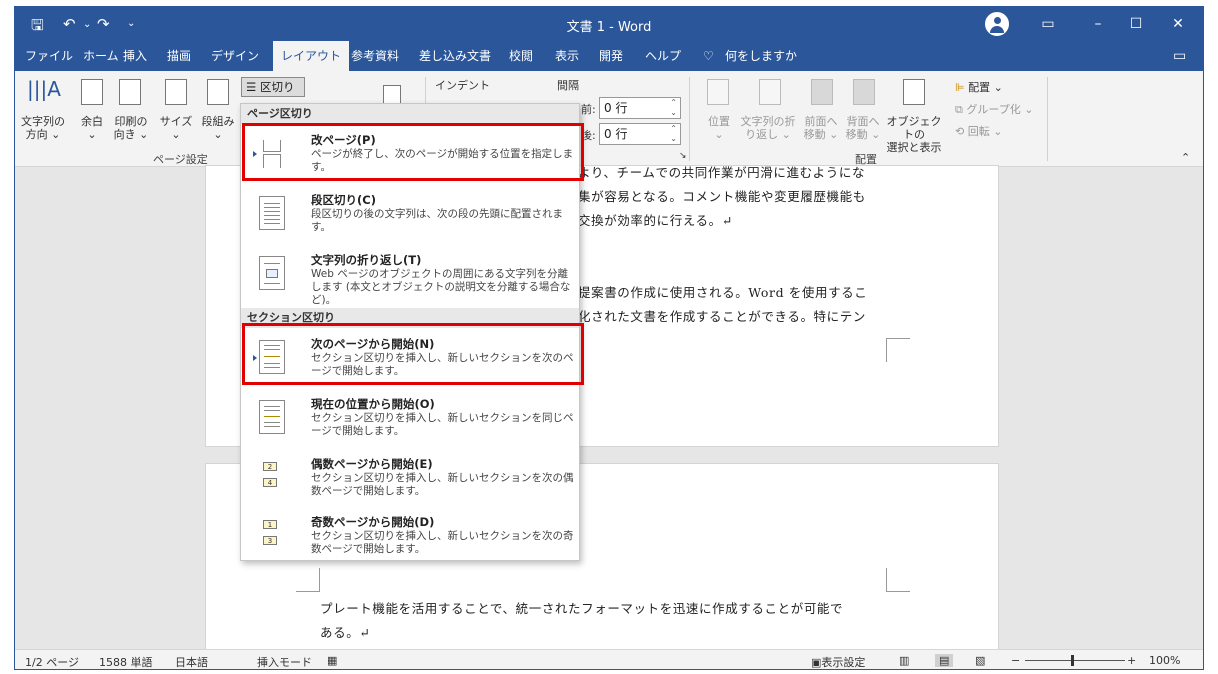 The height and width of the screenshot is (674, 1218). What do you see at coordinates (272, 213) in the screenshot?
I see `column-break-icon` at bounding box center [272, 213].